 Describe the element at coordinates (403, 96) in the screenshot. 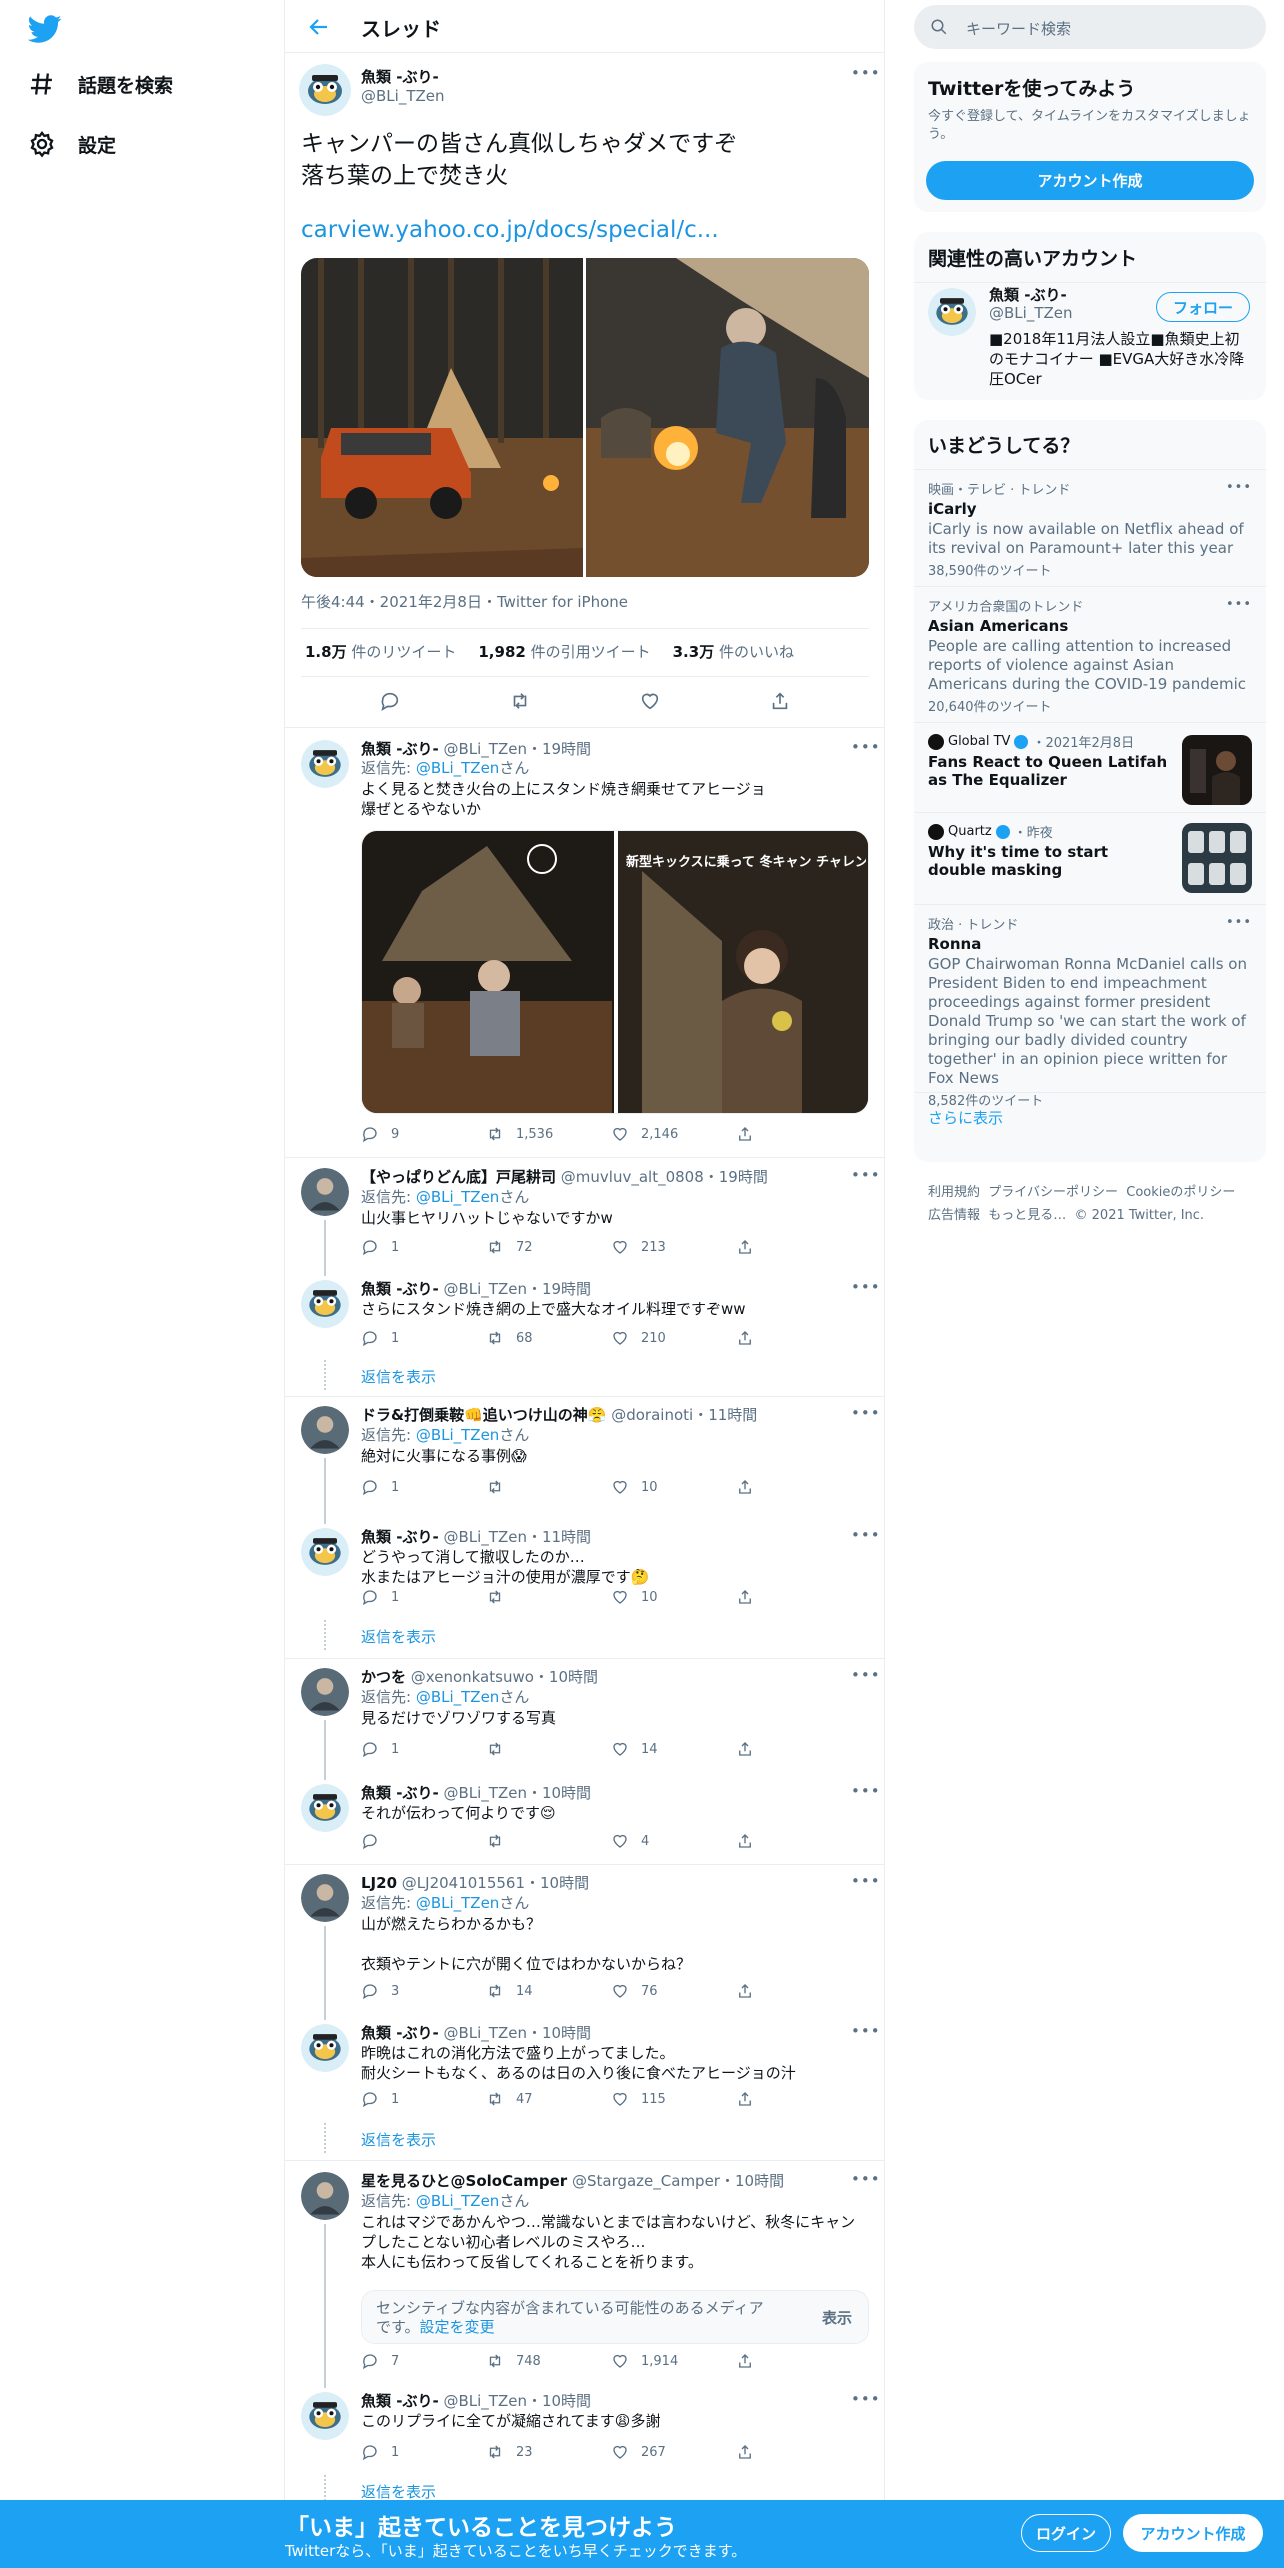

I see `tweet-author-handle: @BLi_TZen` at that location.